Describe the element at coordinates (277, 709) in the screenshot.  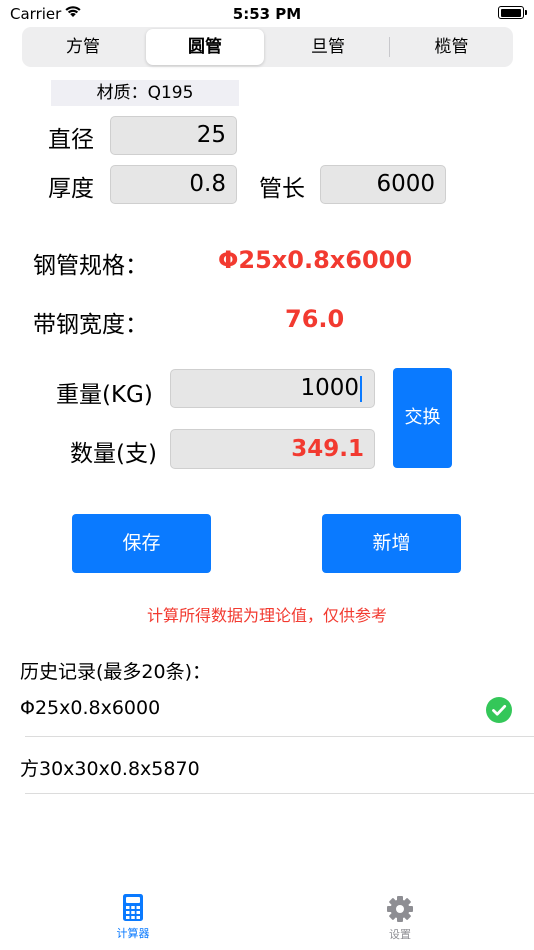
I see `history-item: Φ25x0.8x6000` at that location.